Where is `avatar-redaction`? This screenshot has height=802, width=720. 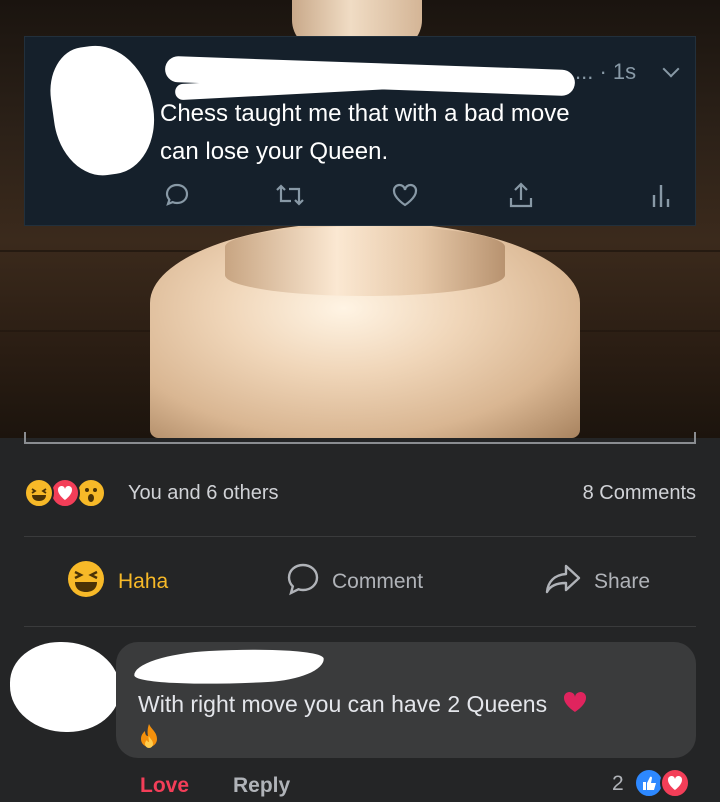
avatar-redaction is located at coordinates (103, 110).